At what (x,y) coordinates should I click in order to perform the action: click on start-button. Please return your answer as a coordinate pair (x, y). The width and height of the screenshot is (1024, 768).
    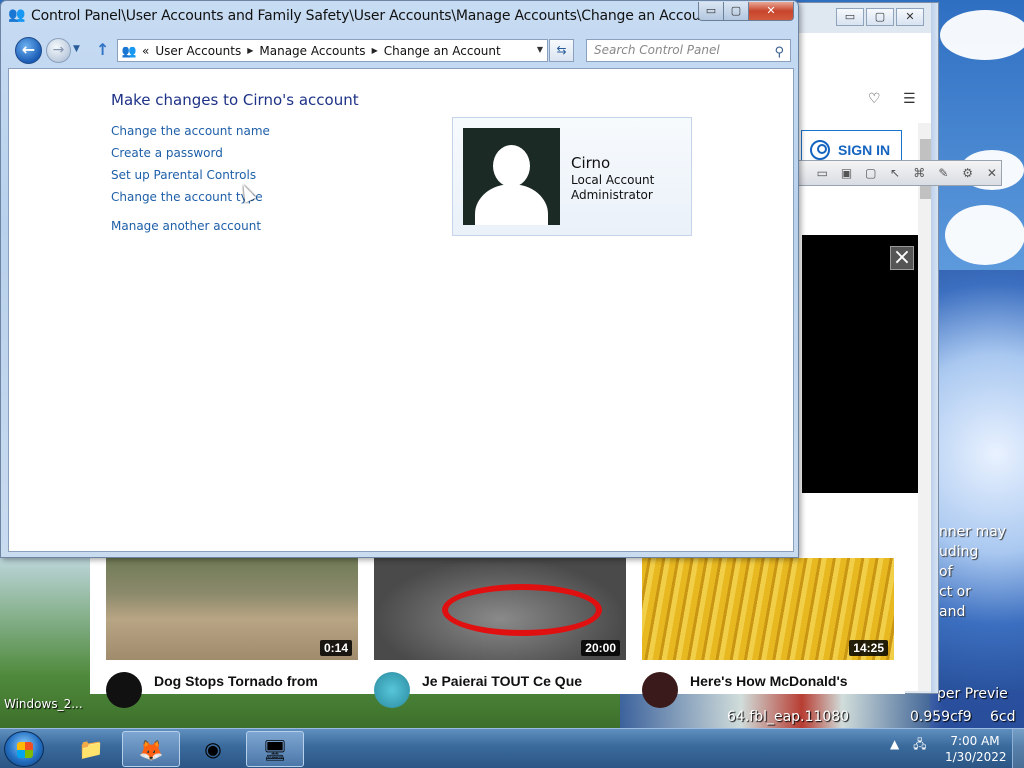
    Looking at the image, I should click on (24, 749).